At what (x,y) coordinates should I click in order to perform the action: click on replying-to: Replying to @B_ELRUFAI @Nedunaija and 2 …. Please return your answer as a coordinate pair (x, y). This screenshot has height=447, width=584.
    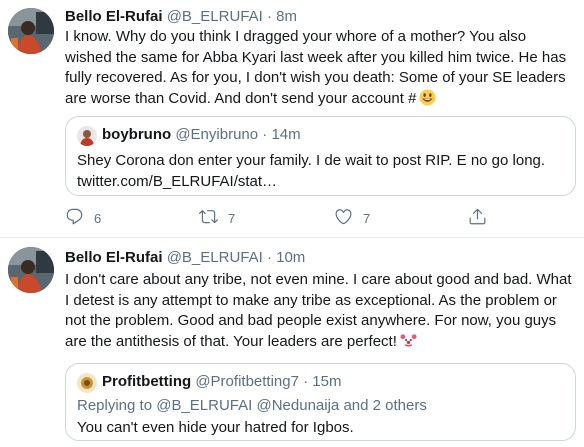
    Looking at the image, I should click on (252, 406).